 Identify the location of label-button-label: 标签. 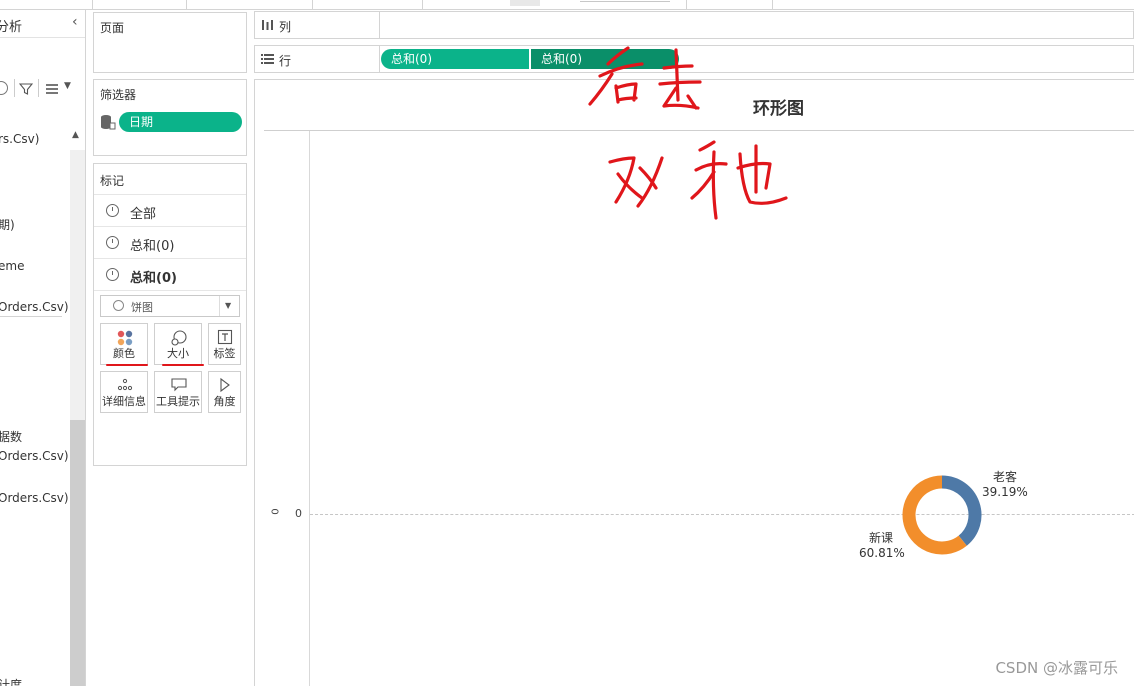
(224, 353).